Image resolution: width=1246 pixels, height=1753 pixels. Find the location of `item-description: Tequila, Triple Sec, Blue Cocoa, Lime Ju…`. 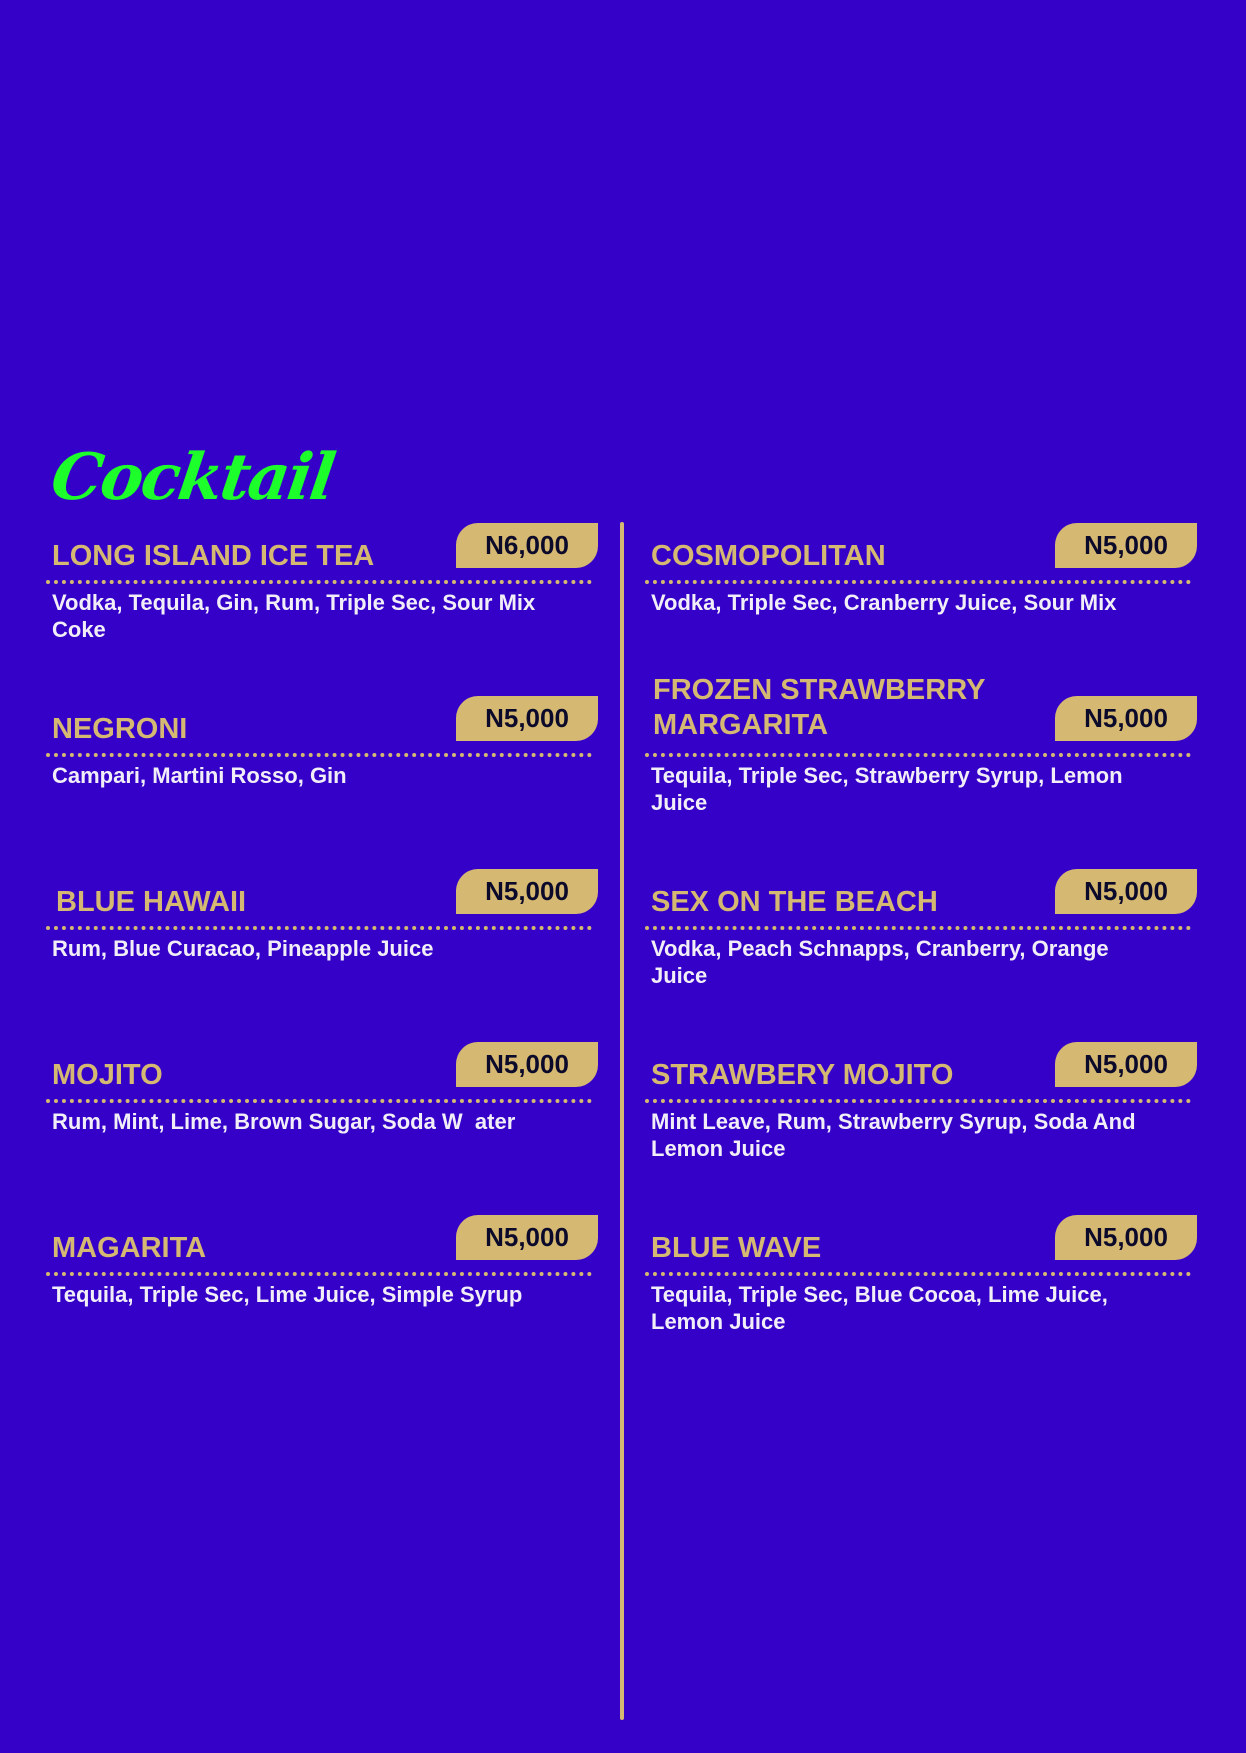

item-description: Tequila, Triple Sec, Blue Cocoa, Lime Ju… is located at coordinates (879, 1308).